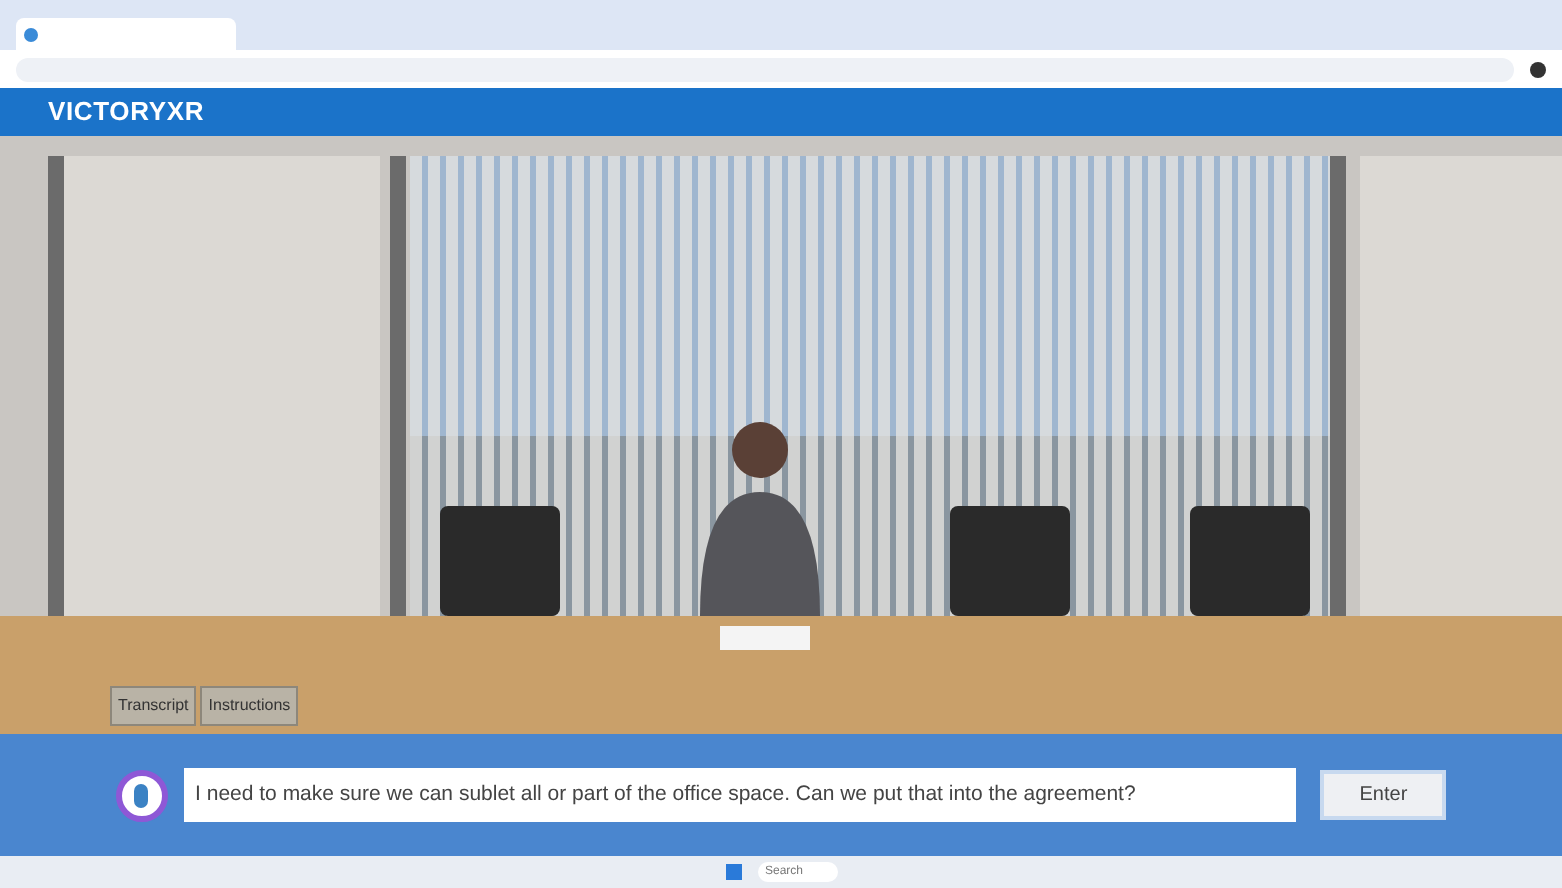 The image size is (1562, 888). What do you see at coordinates (126, 112) in the screenshot?
I see `logo: VICTORYXR` at bounding box center [126, 112].